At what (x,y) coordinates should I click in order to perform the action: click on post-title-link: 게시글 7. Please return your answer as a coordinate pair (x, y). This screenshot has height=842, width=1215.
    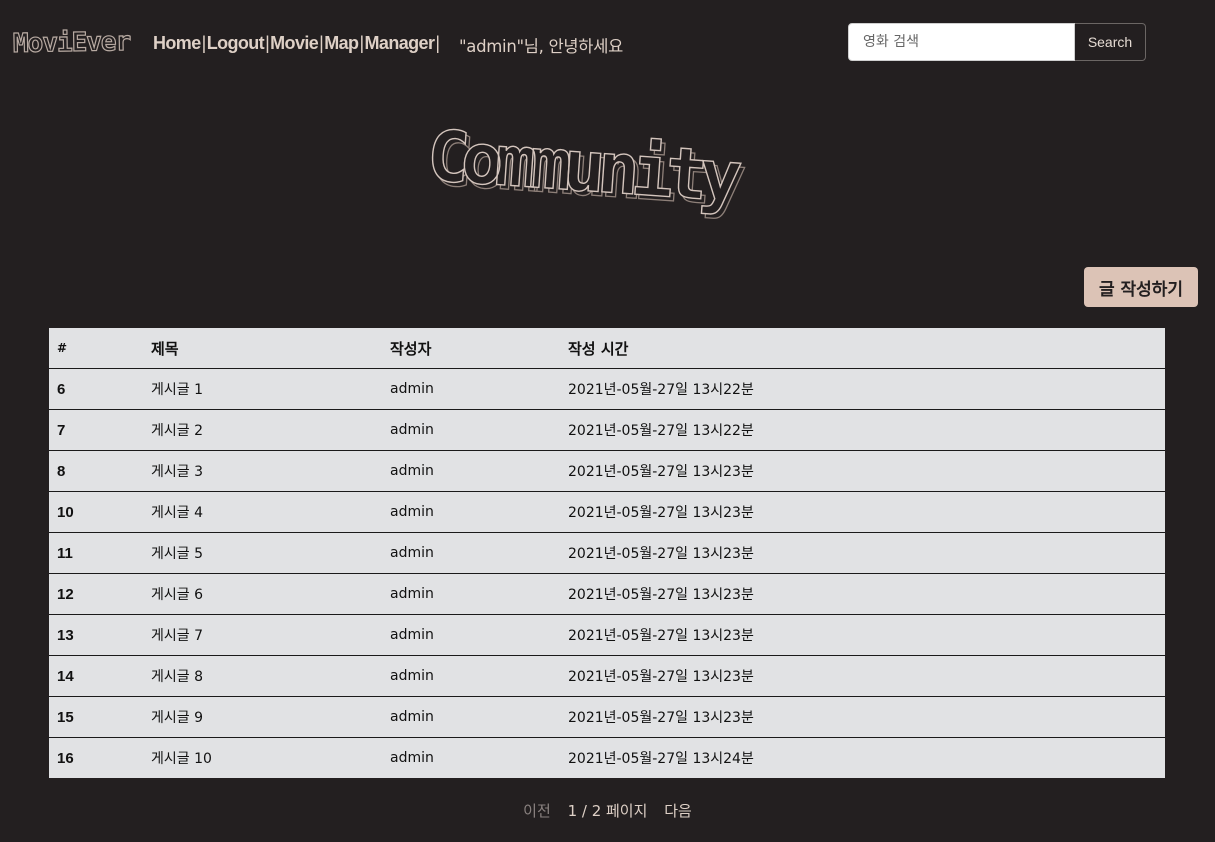
    Looking at the image, I should click on (262, 635).